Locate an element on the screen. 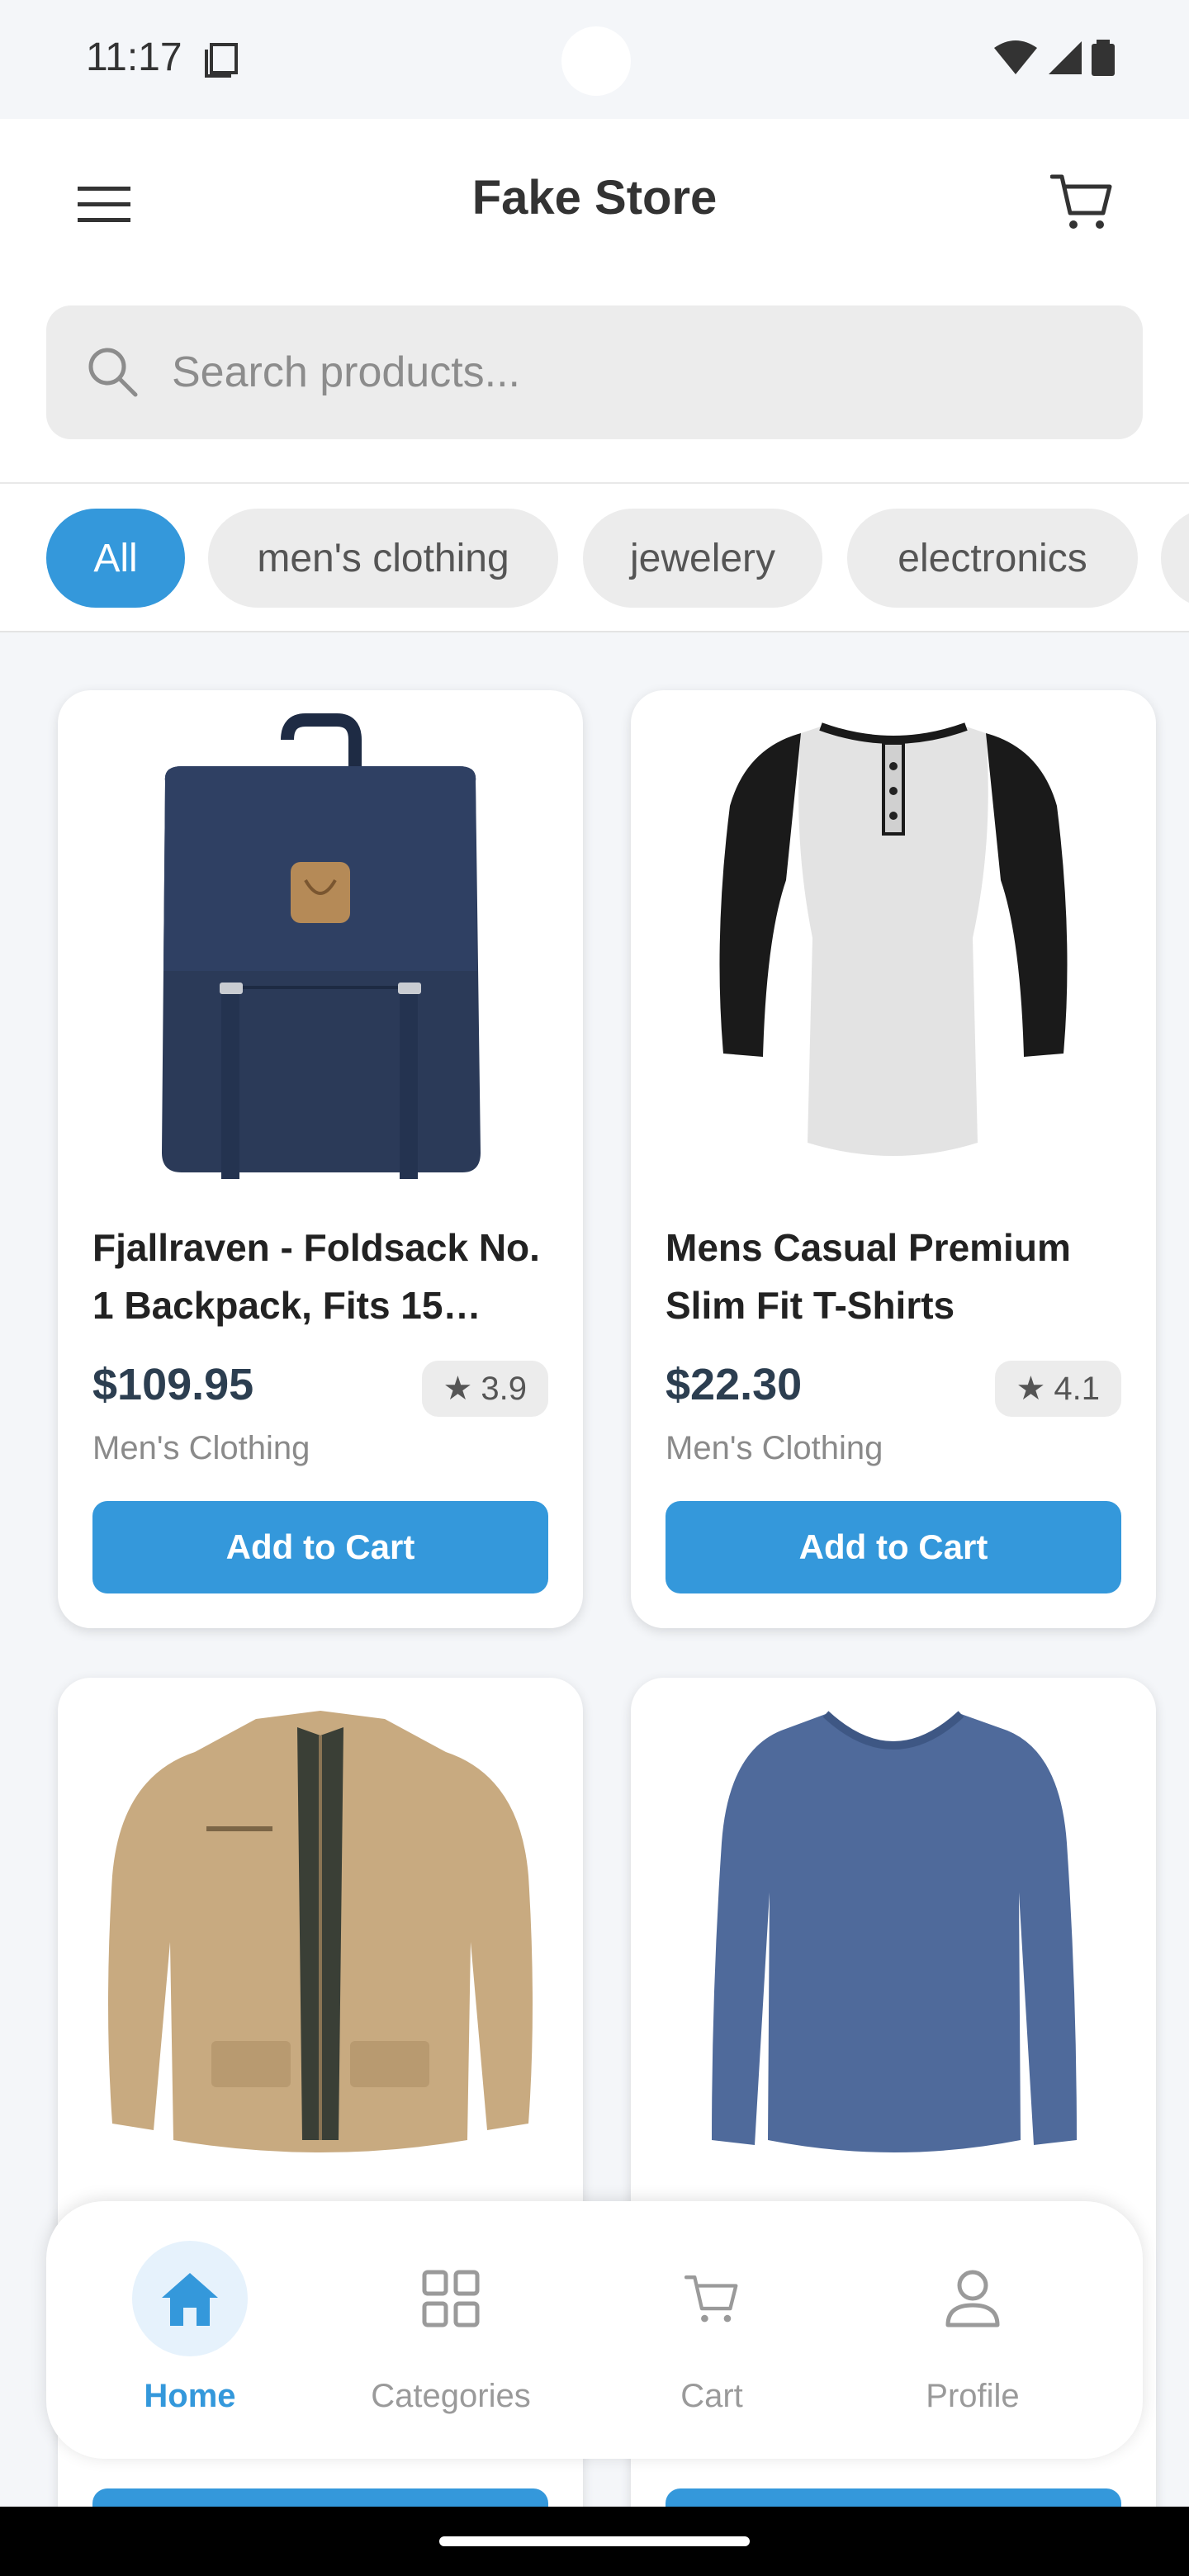 The image size is (1189, 2576). wifi-icon is located at coordinates (1015, 57).